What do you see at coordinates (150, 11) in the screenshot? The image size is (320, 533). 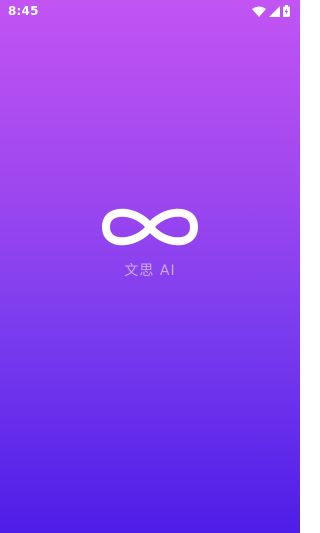 I see `status-bar: 8:45` at bounding box center [150, 11].